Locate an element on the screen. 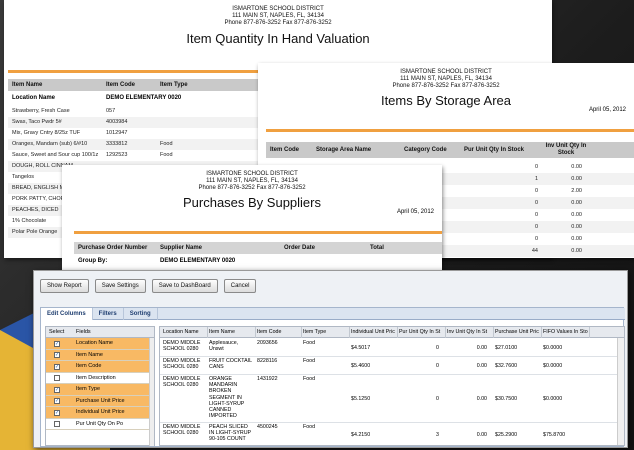  table-cell: 3 is located at coordinates (437, 435).